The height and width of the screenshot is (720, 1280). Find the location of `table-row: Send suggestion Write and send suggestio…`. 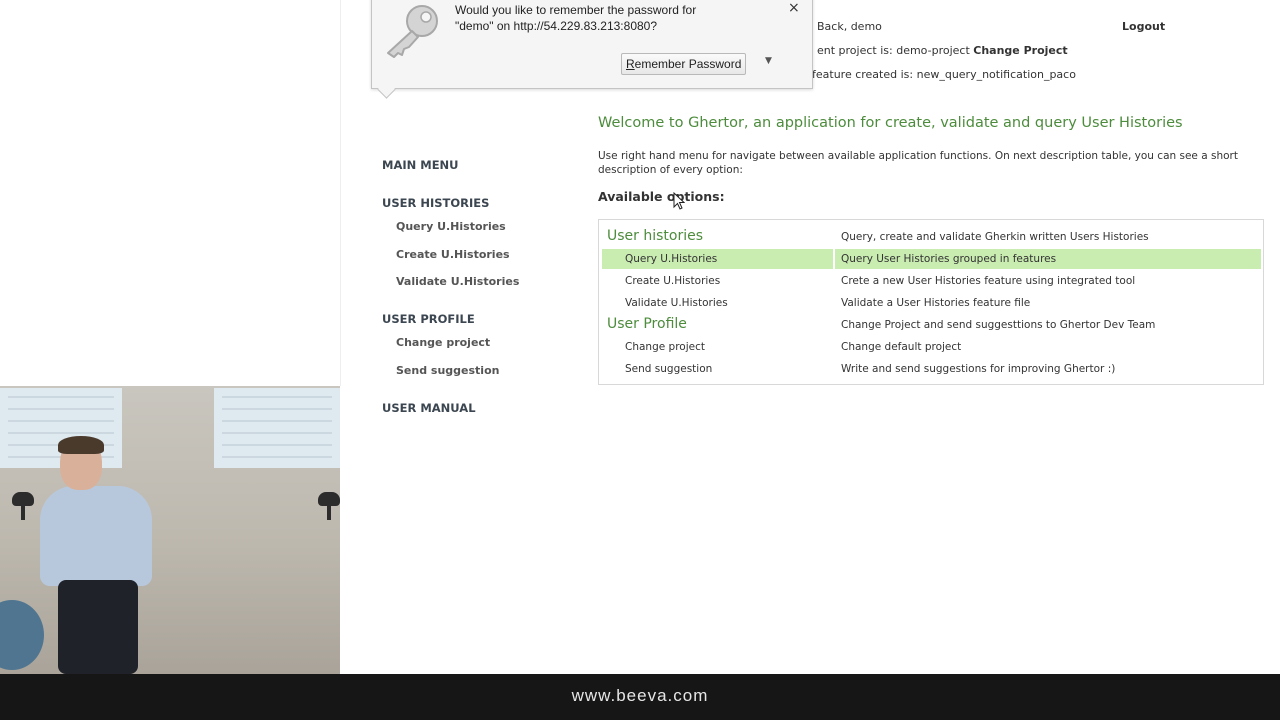

table-row: Send suggestion Write and send suggestio… is located at coordinates (931, 369).